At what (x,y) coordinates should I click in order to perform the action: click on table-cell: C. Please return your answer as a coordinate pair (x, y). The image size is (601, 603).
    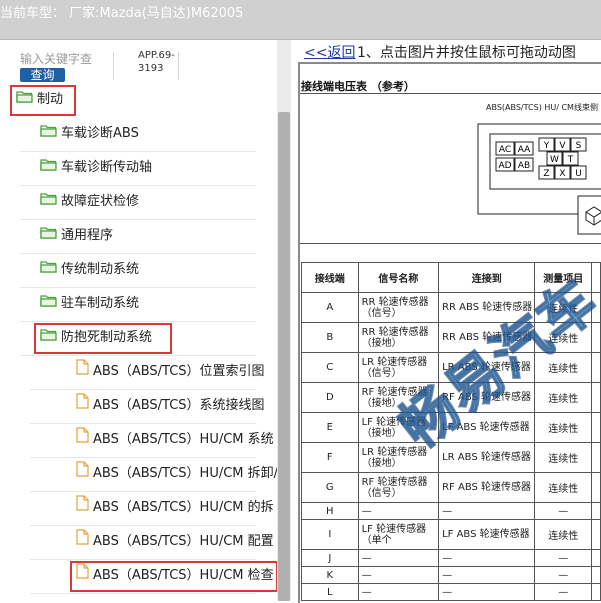
    Looking at the image, I should click on (330, 367).